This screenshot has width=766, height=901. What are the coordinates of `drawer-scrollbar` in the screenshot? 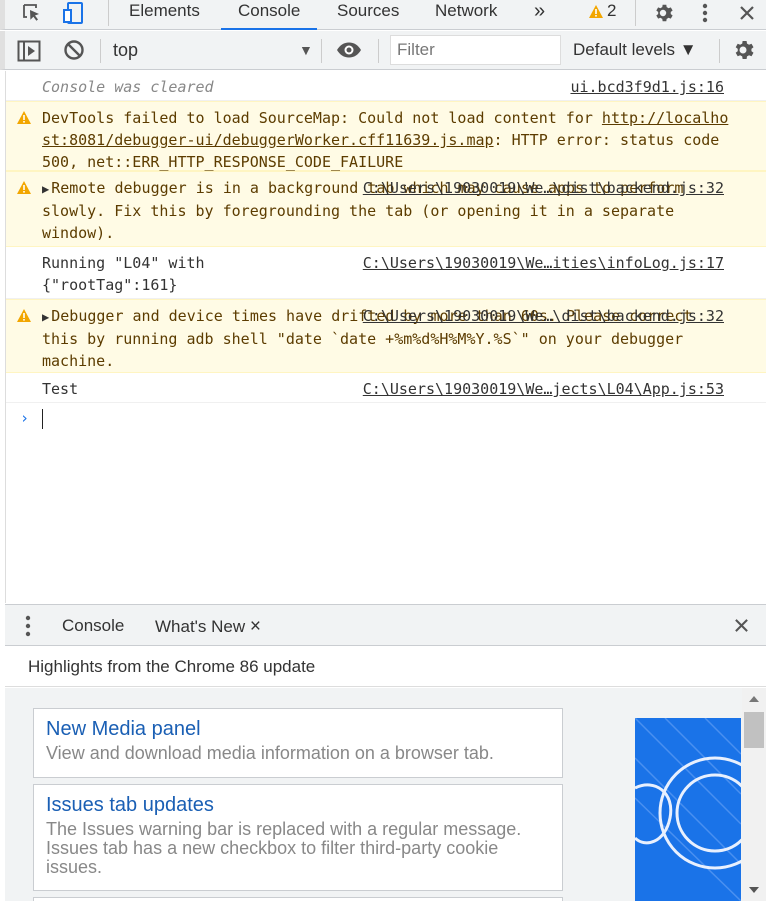 It's located at (754, 794).